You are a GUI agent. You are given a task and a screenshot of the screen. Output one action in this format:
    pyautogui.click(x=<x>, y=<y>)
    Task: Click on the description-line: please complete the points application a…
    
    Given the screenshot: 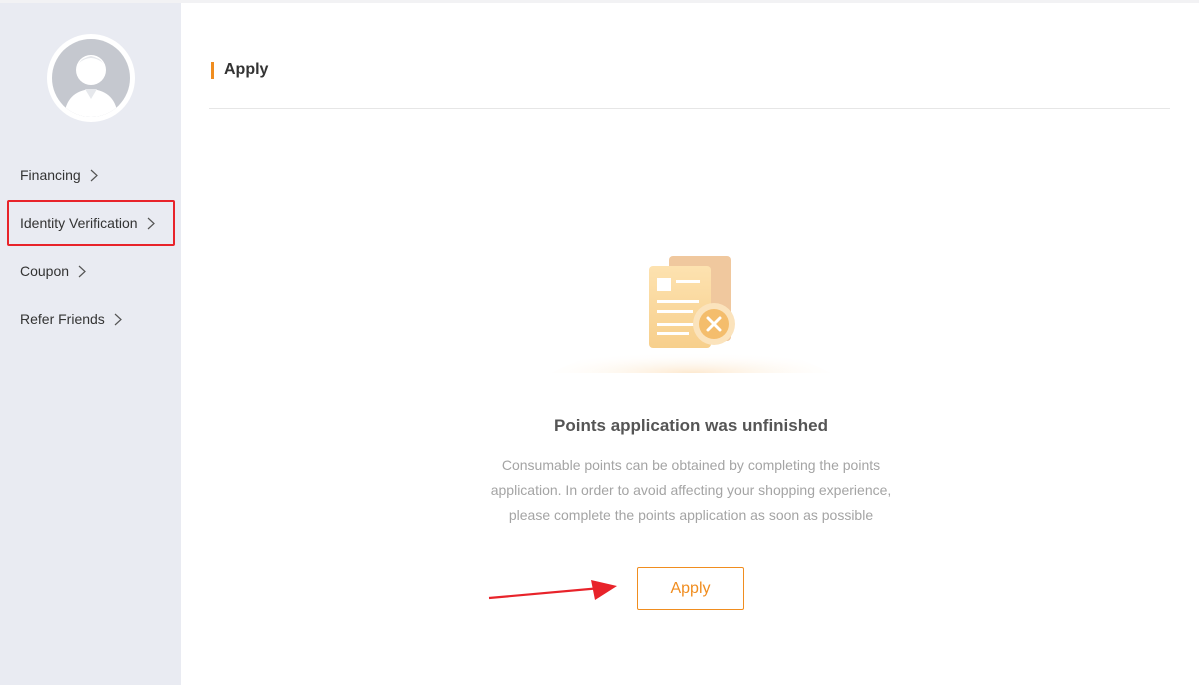 What is the action you would take?
    pyautogui.click(x=691, y=515)
    